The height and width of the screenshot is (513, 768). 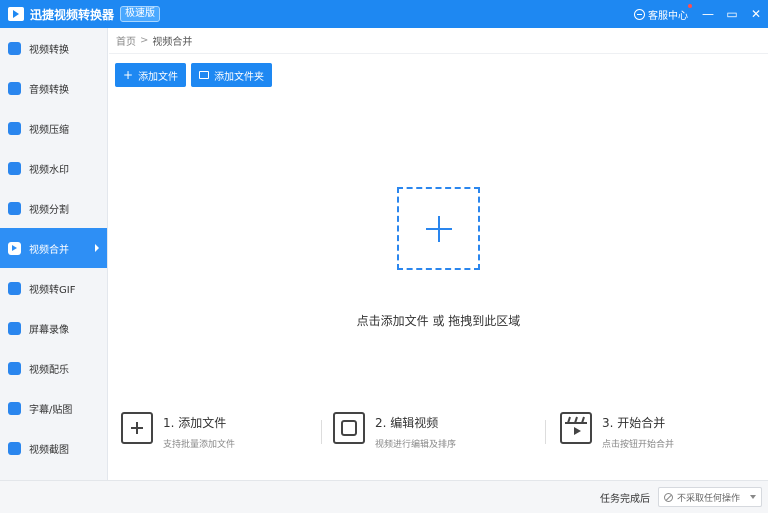 I want to click on sidebar-item-audio-convert: 音频转换, so click(x=53, y=88).